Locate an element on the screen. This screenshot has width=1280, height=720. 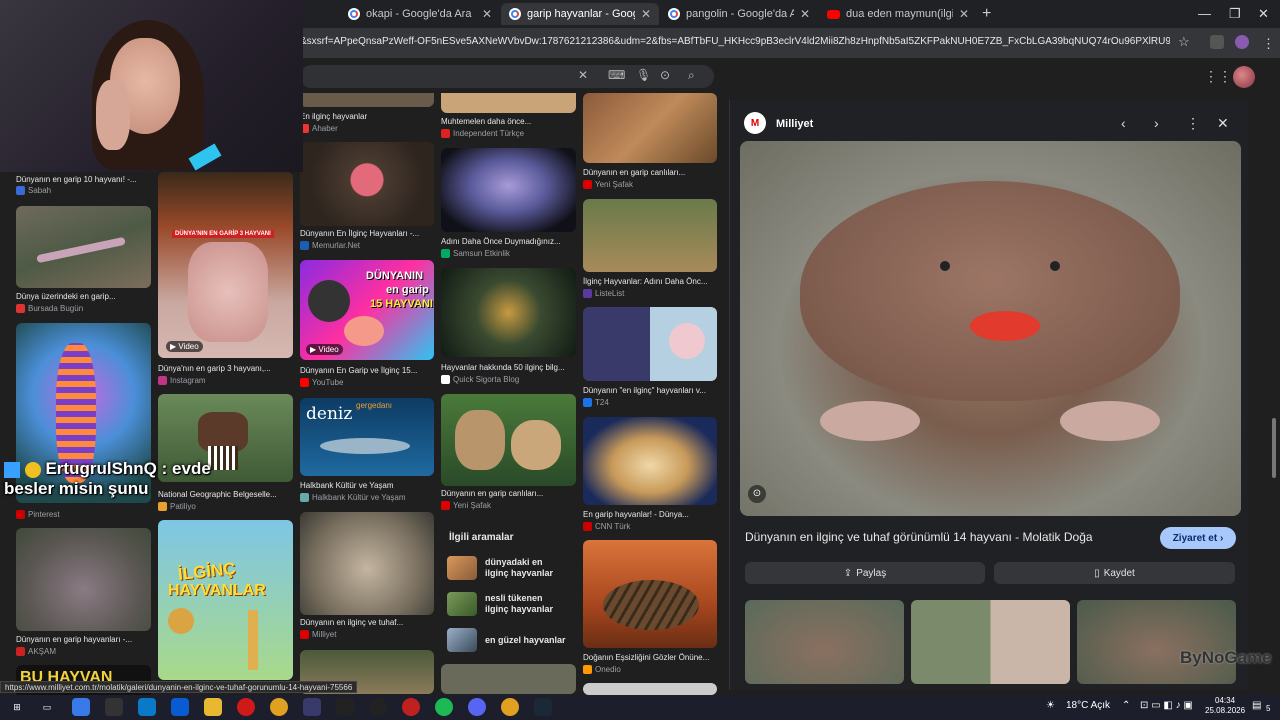
result-caption: Halkbank Kültür ve Yaşam is located at coordinates (347, 485).